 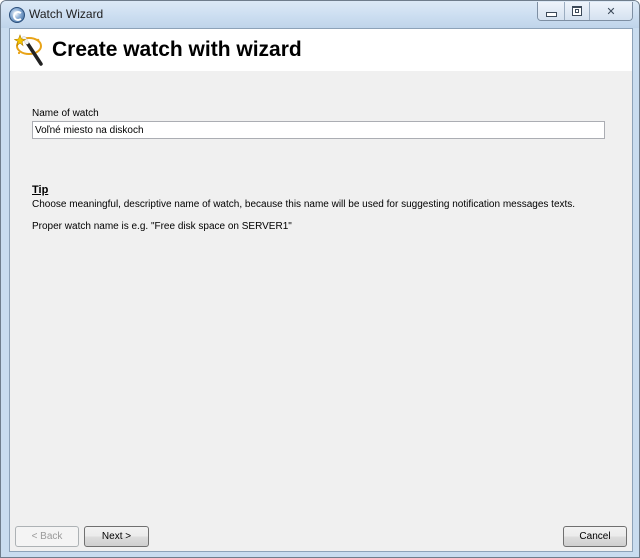 I want to click on cancel-button: Cancel, so click(x=595, y=536).